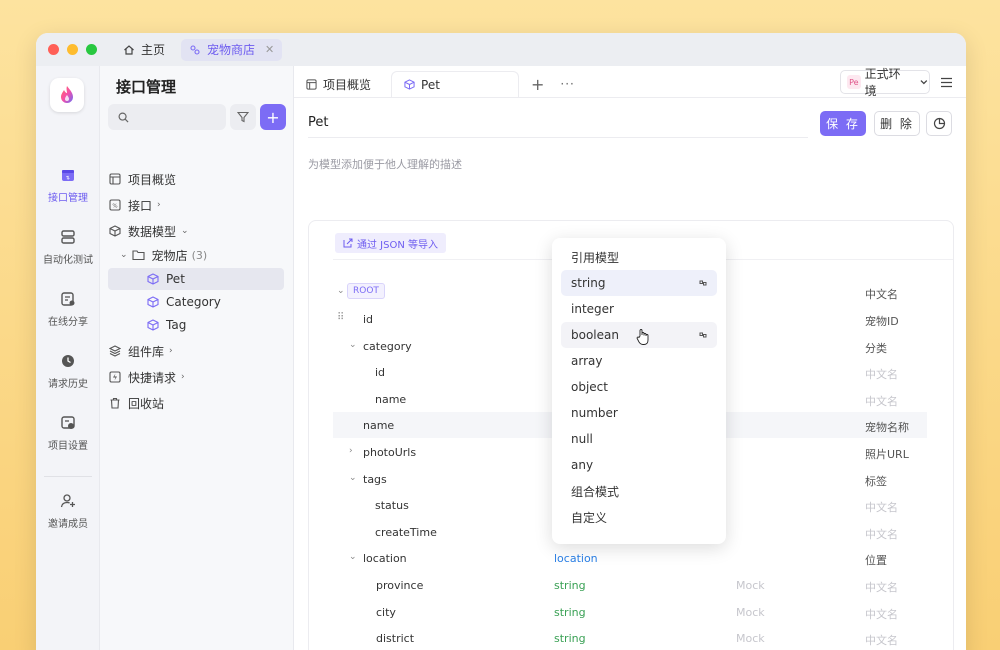  What do you see at coordinates (406, 532) in the screenshot?
I see `field-name: createTime` at bounding box center [406, 532].